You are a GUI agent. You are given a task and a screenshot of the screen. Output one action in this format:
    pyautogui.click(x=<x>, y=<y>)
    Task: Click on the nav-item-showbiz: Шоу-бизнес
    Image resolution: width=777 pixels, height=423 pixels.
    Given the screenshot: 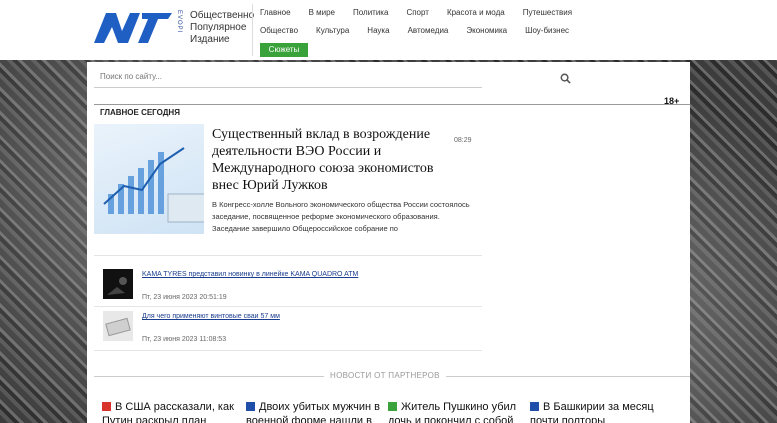 What is the action you would take?
    pyautogui.click(x=547, y=30)
    